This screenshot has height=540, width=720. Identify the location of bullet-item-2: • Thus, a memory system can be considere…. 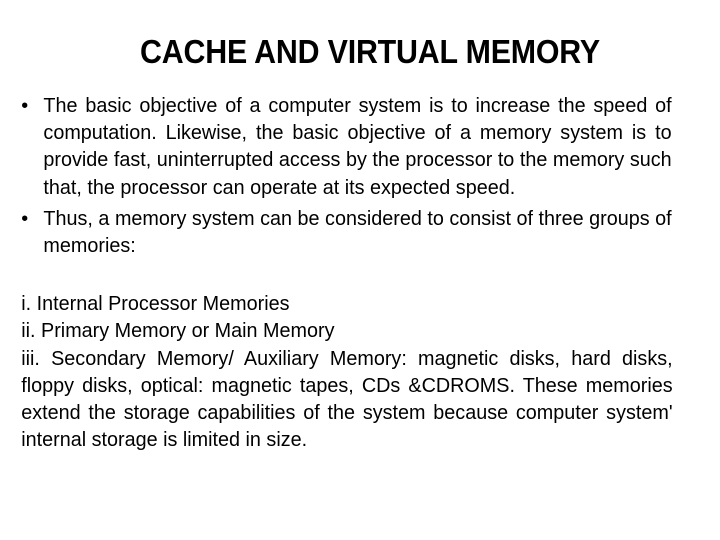
(347, 232).